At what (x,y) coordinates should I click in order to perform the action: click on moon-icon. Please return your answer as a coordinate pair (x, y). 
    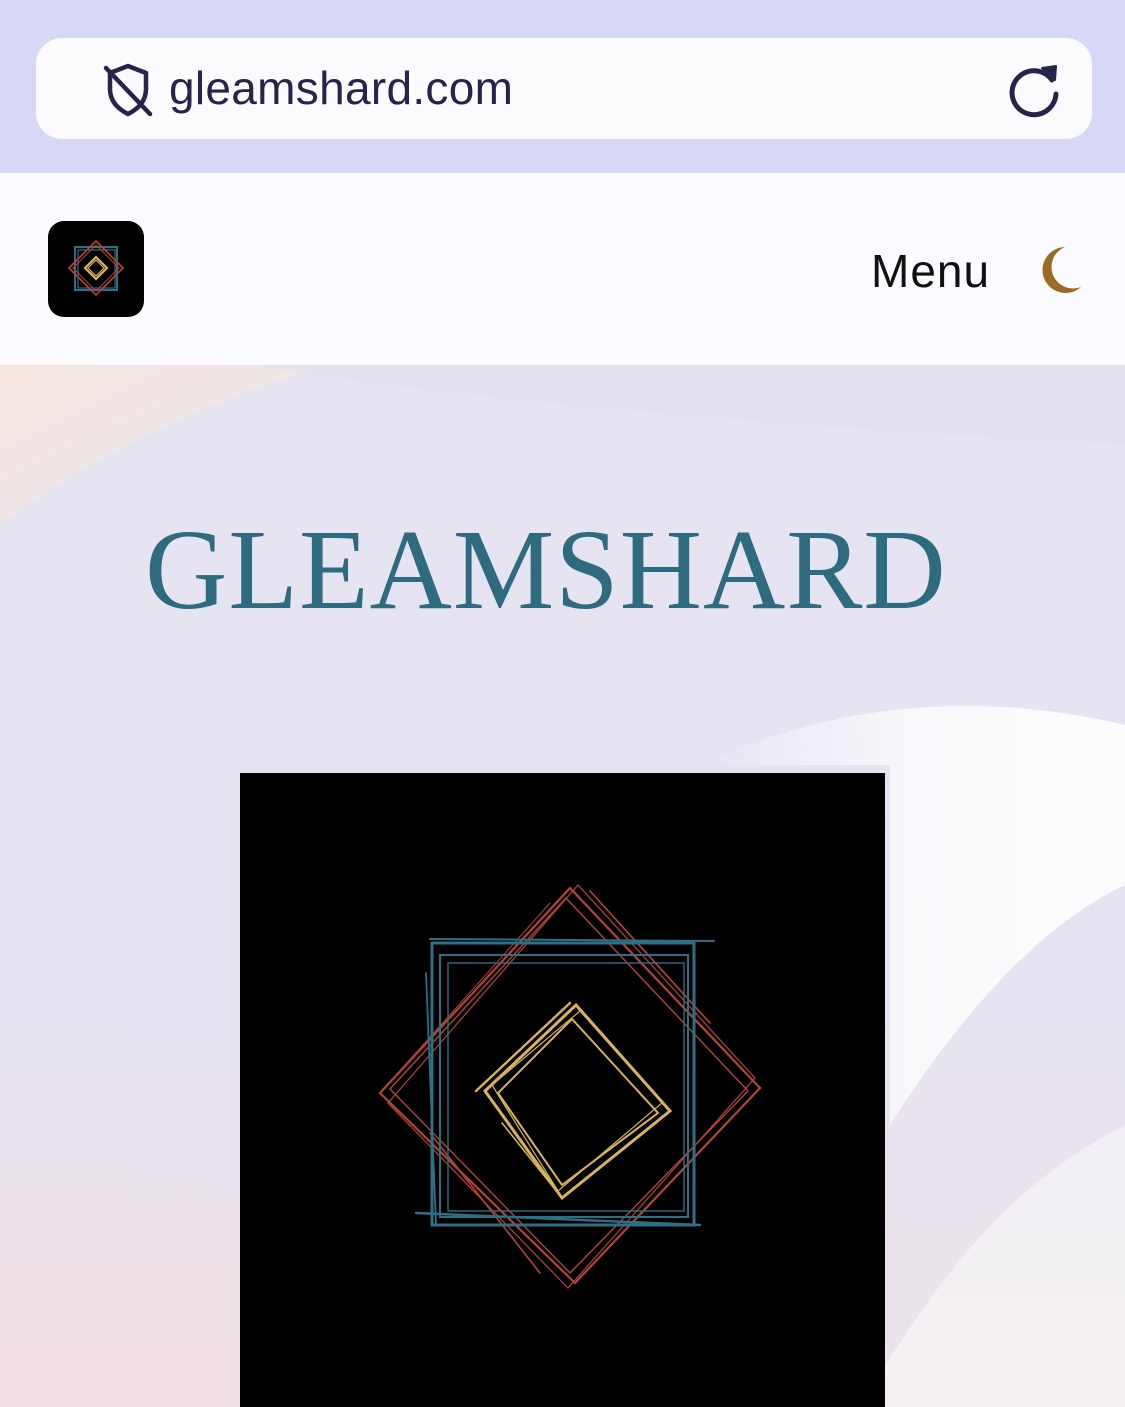
    Looking at the image, I should click on (1060, 270).